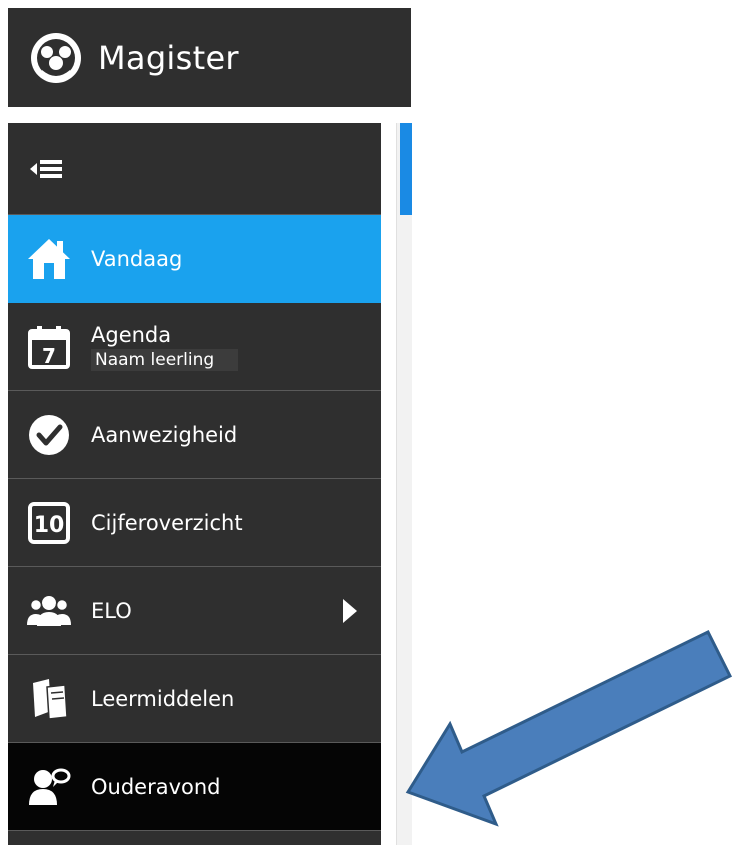  Describe the element at coordinates (194, 611) in the screenshot. I see `sidebar-item-elo: ELO` at that location.